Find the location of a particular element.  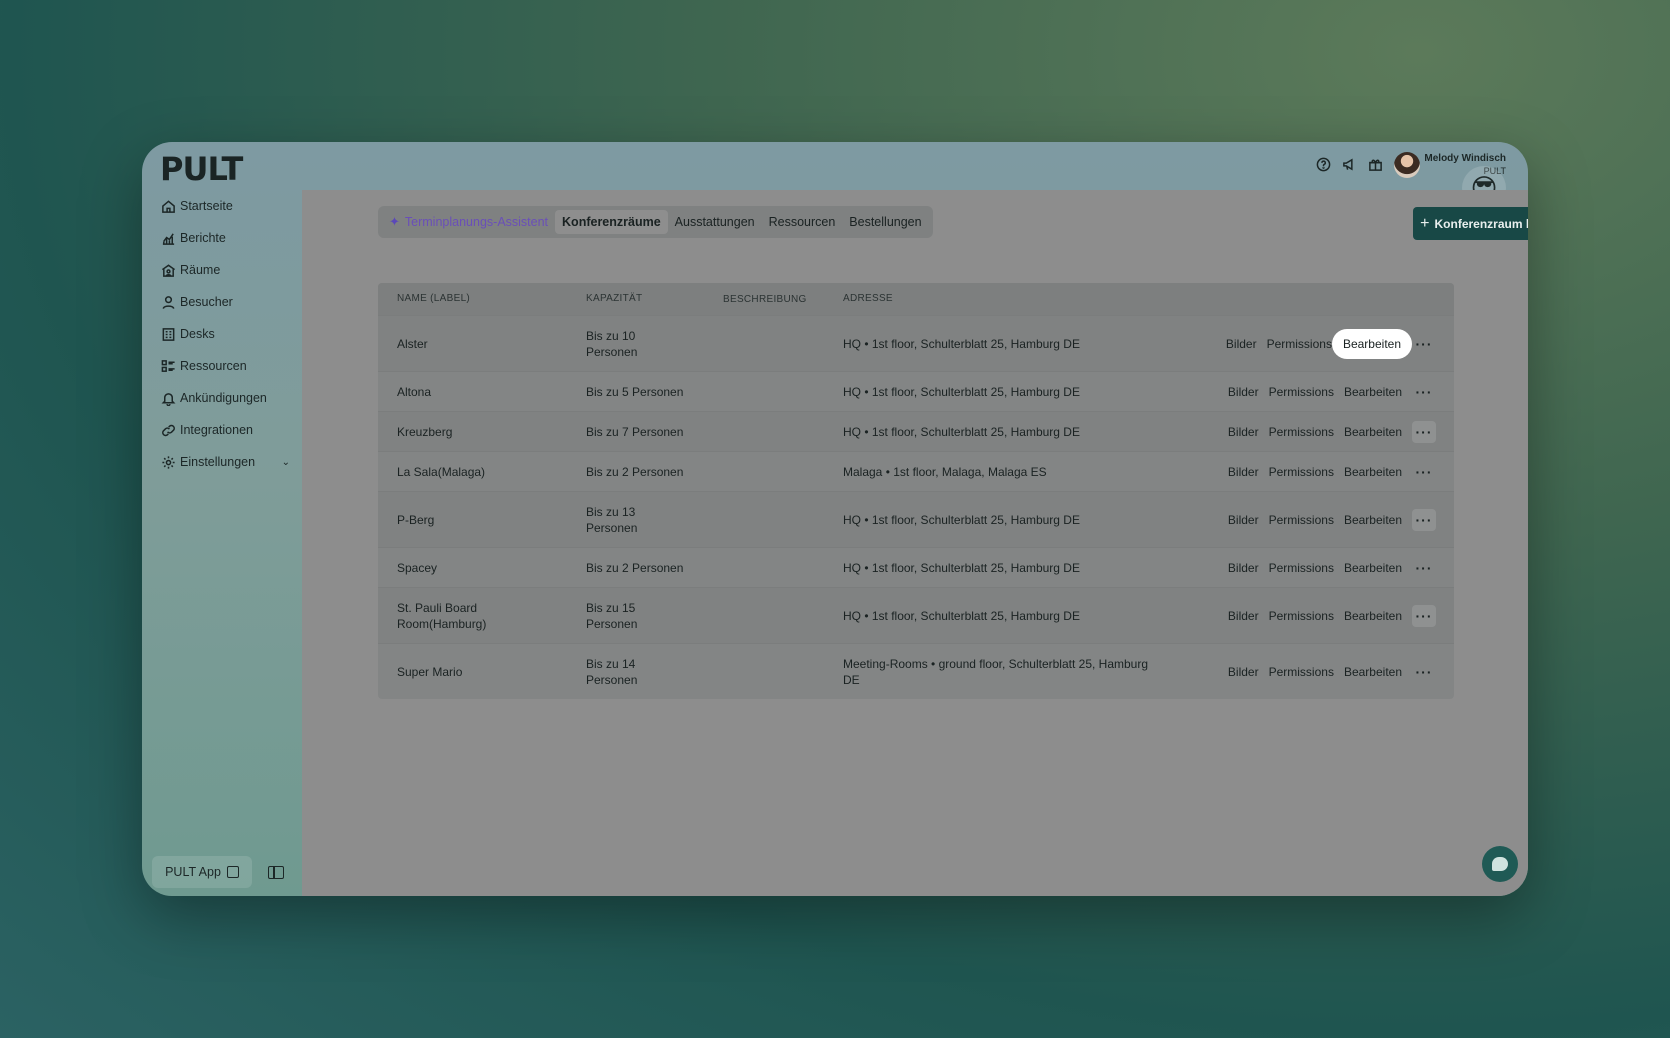

add-button-label: Konferenzraum hinzufügen is located at coordinates (1481, 223).